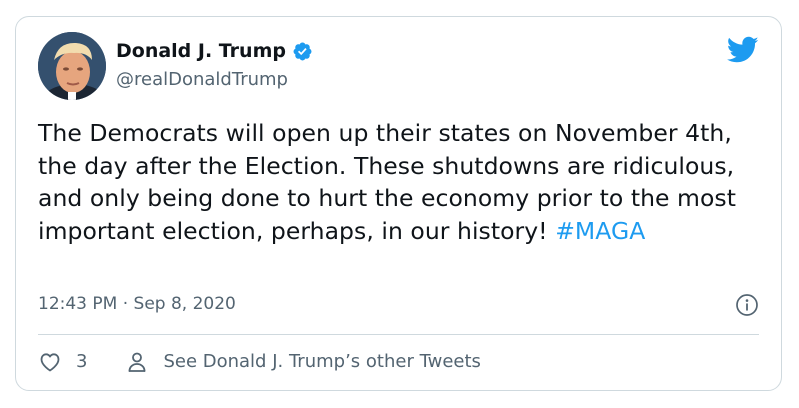  Describe the element at coordinates (322, 361) in the screenshot. I see `see-other-tweets-label: See Donald J. Trump’s other Tweets` at that location.